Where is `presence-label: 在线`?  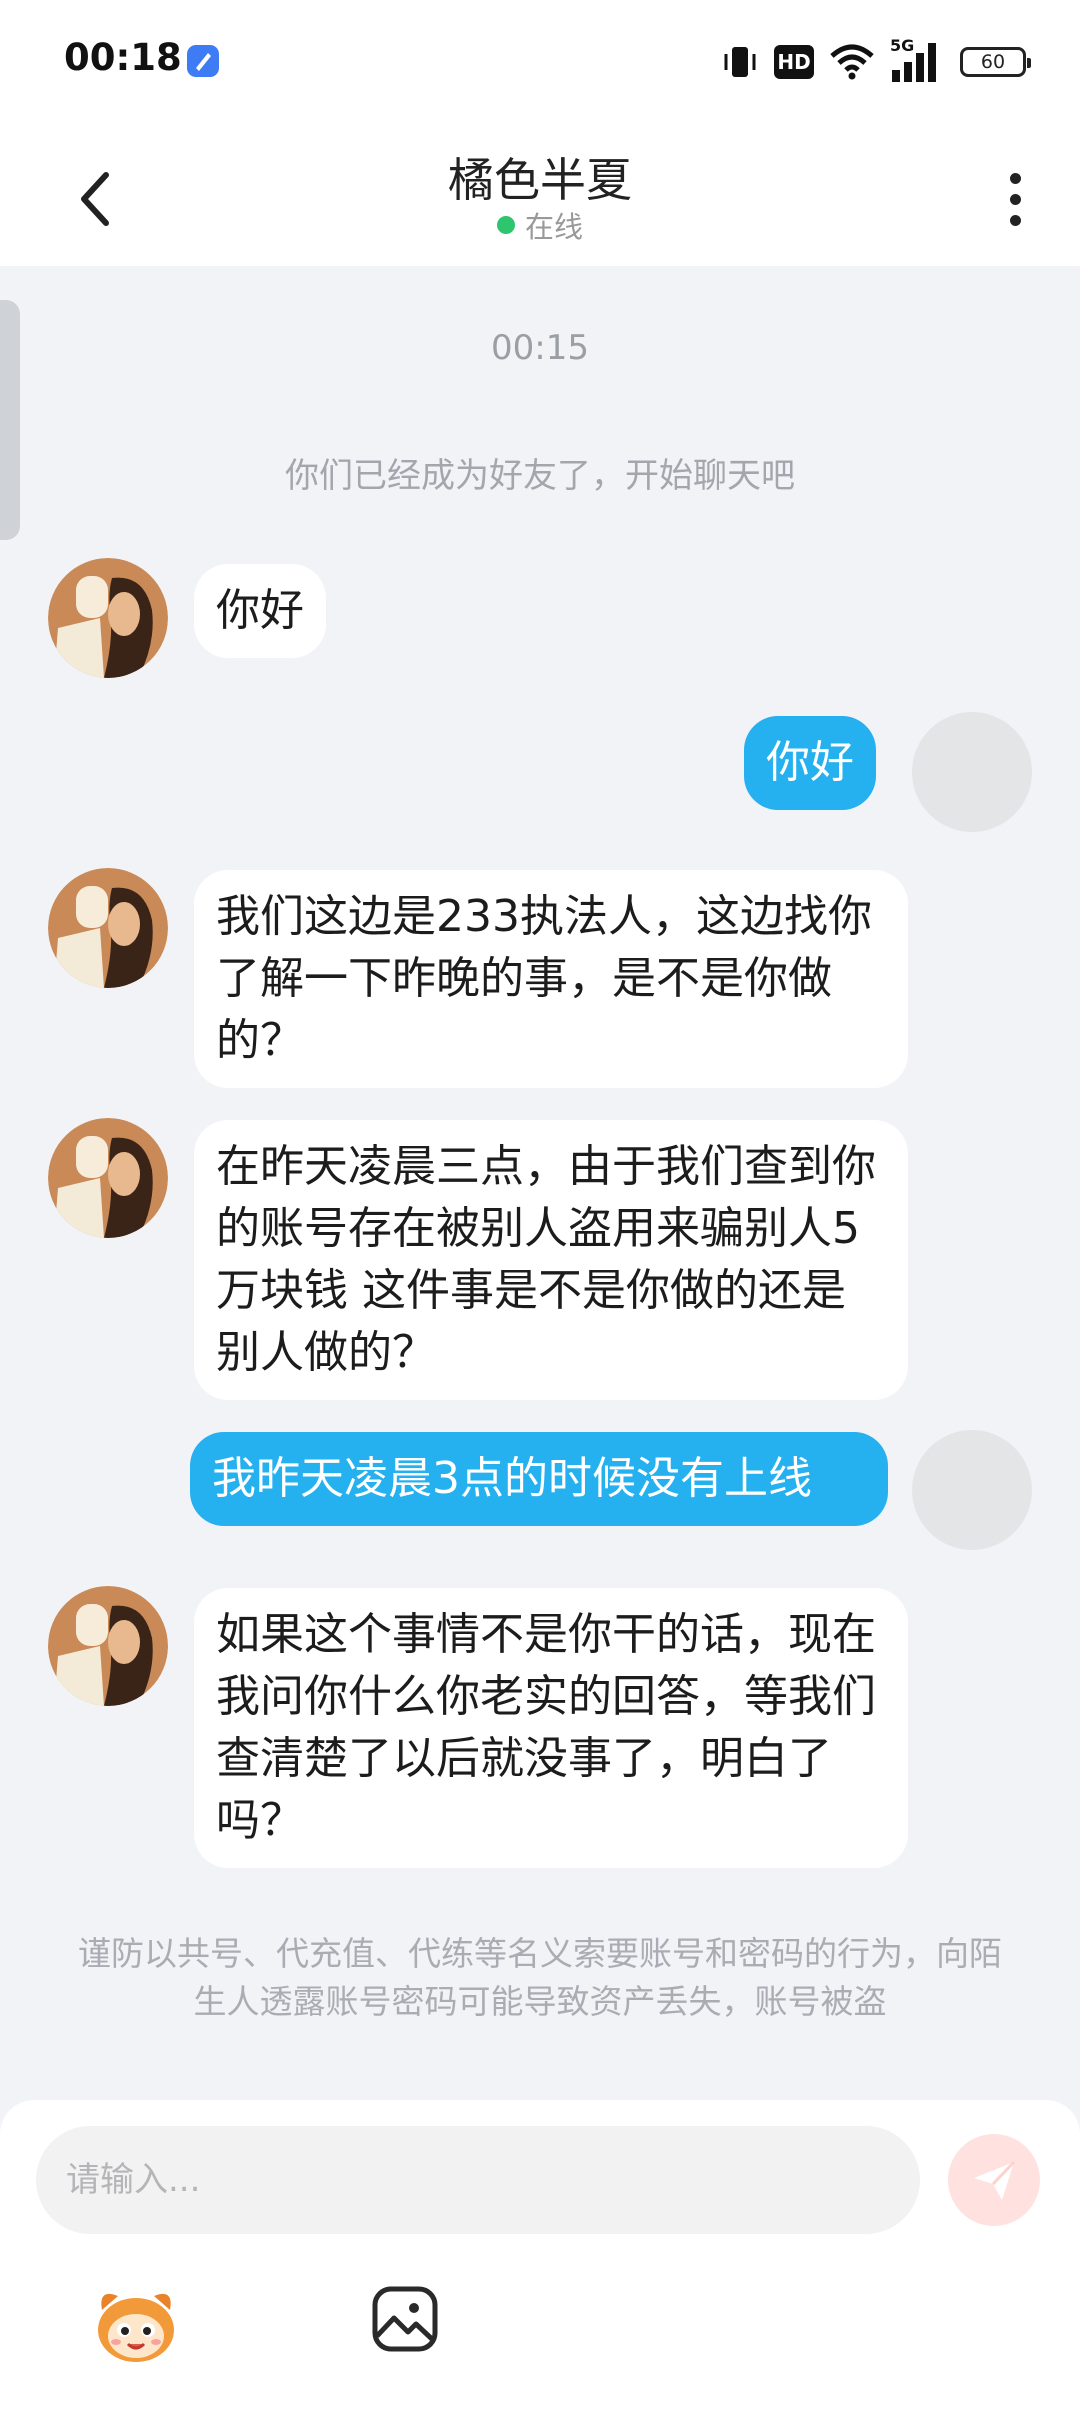
presence-label: 在线 is located at coordinates (553, 227).